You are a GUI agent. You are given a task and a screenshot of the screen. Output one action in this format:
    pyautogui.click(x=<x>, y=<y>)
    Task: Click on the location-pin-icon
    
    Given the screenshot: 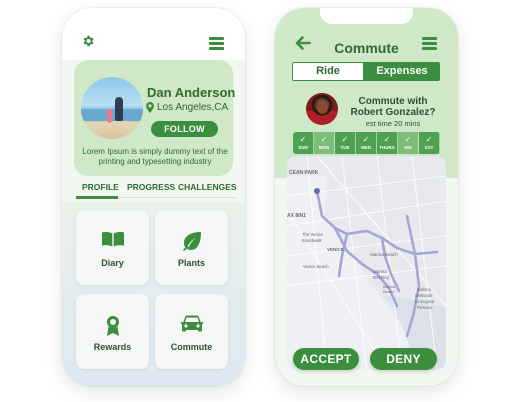 What is the action you would take?
    pyautogui.click(x=150, y=107)
    